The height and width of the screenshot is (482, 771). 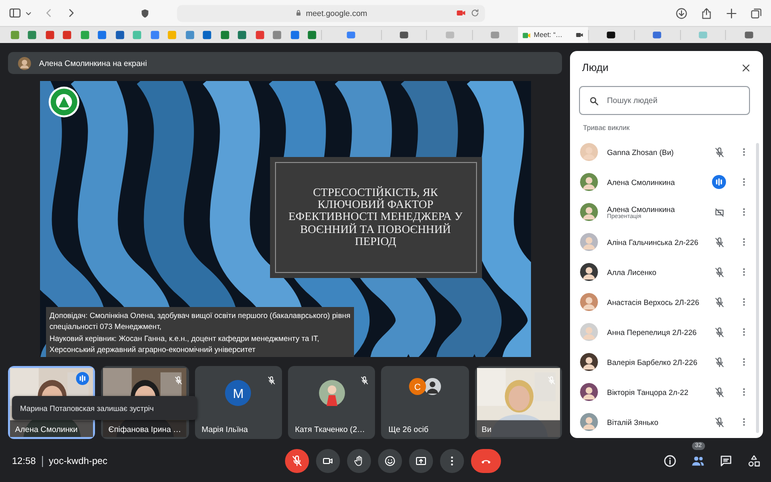 What do you see at coordinates (698, 461) in the screenshot?
I see `people-icon` at bounding box center [698, 461].